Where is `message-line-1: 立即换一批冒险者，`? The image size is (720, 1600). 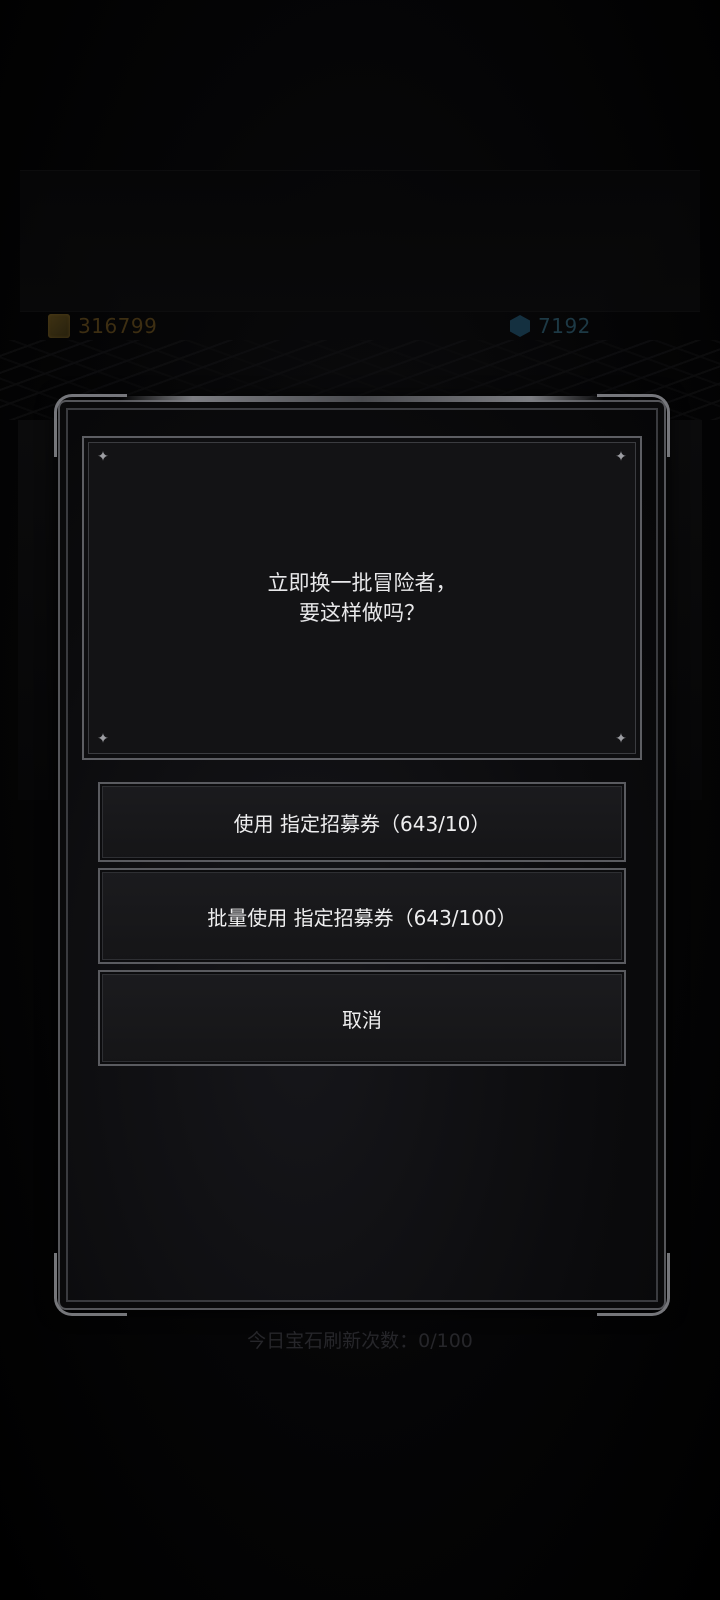 message-line-1: 立即换一批冒险者， is located at coordinates (362, 583).